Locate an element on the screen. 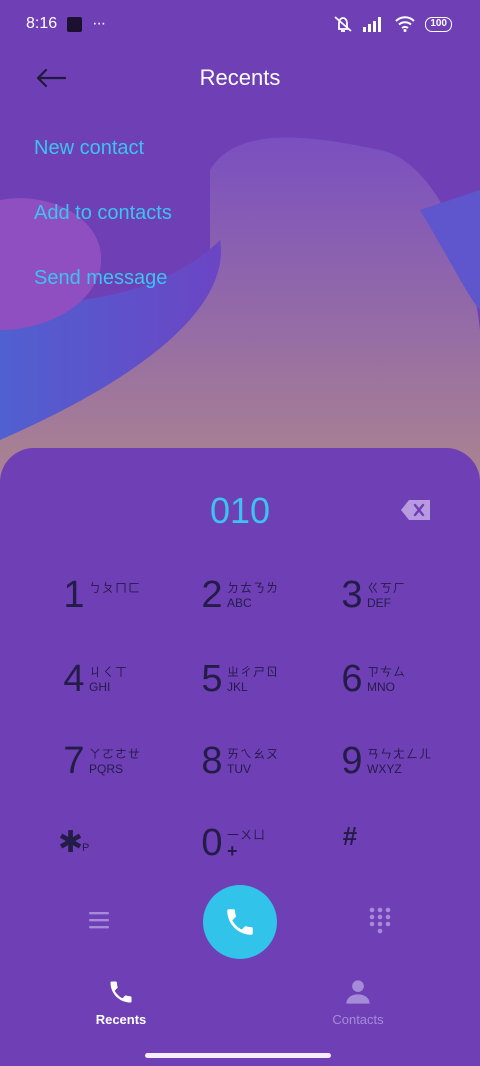 The image size is (480, 1066). battery-indicator: 100 is located at coordinates (438, 24).